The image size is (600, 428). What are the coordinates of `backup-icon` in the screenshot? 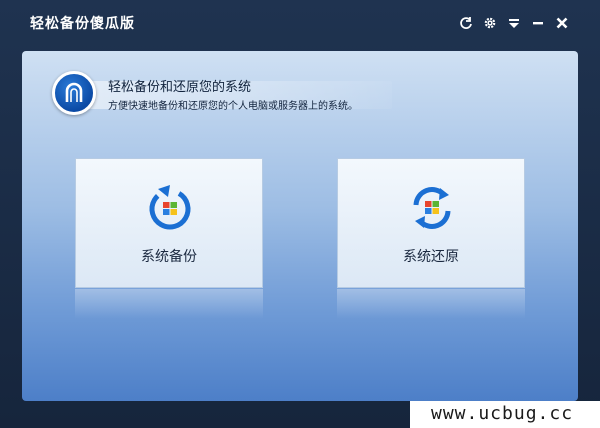 It's located at (170, 207).